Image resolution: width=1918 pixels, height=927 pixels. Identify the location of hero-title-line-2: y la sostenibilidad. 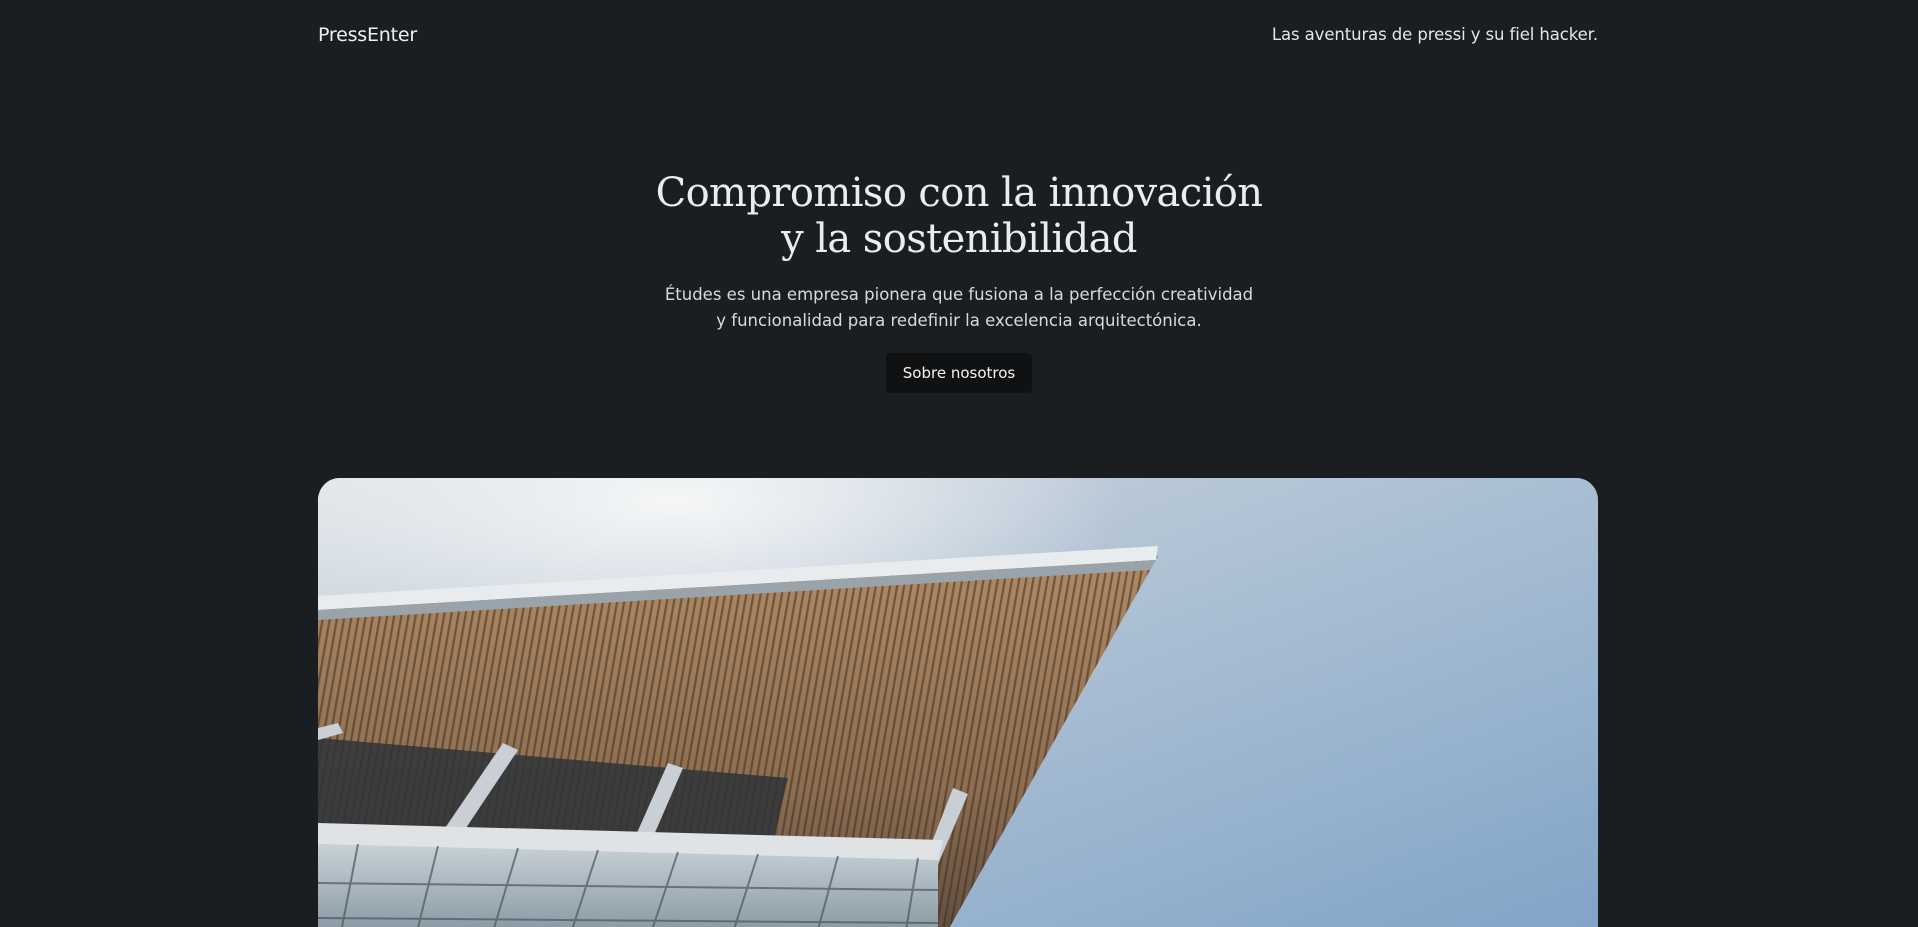
(959, 239).